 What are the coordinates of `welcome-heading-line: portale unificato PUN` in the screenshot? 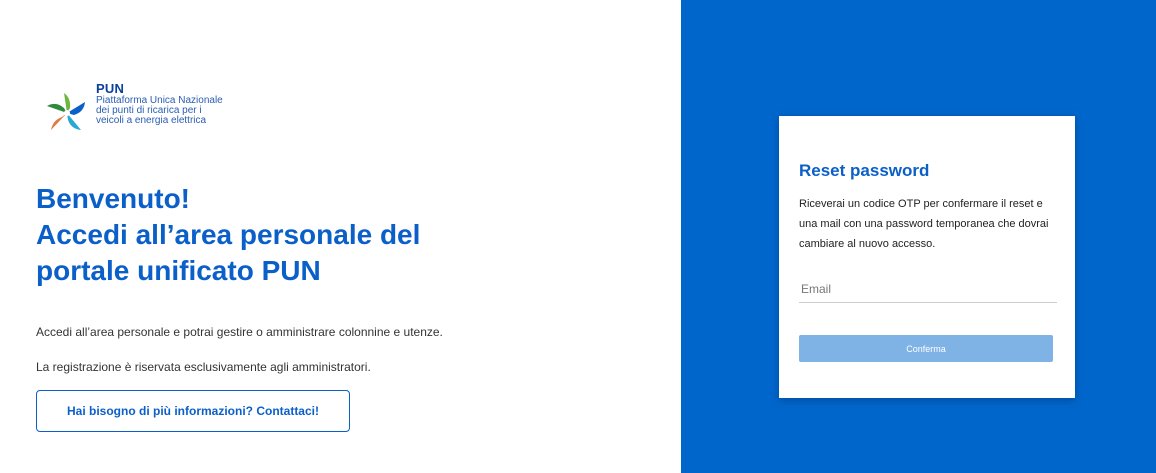 It's located at (178, 270).